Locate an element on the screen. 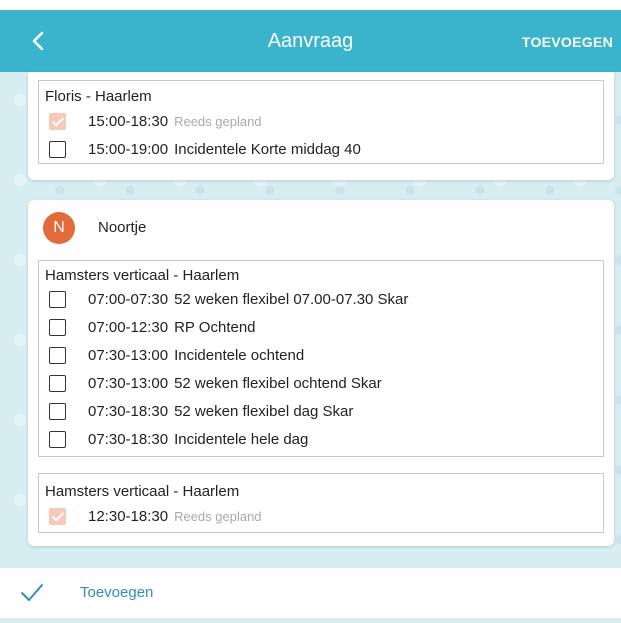 Image resolution: width=621 pixels, height=623 pixels. avatar: N is located at coordinates (59, 228).